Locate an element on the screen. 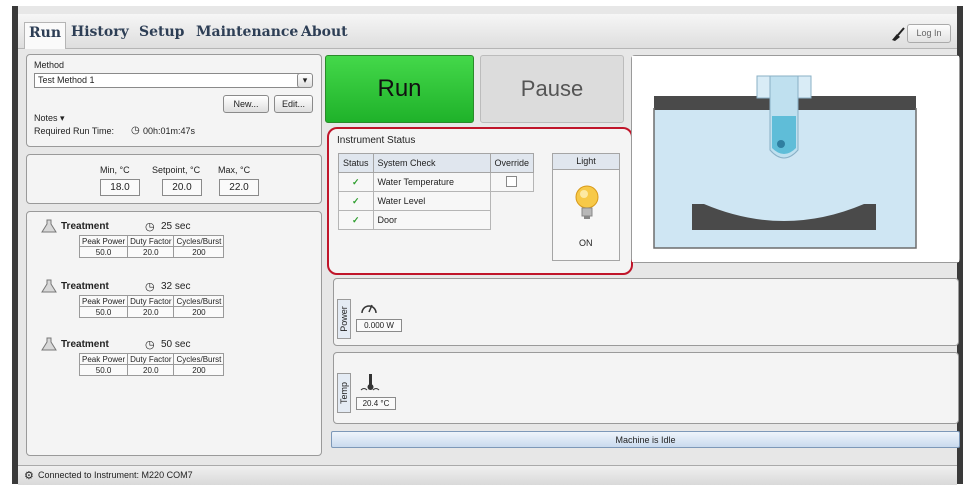 This screenshot has height=489, width=969. login-button: Log In is located at coordinates (929, 33).